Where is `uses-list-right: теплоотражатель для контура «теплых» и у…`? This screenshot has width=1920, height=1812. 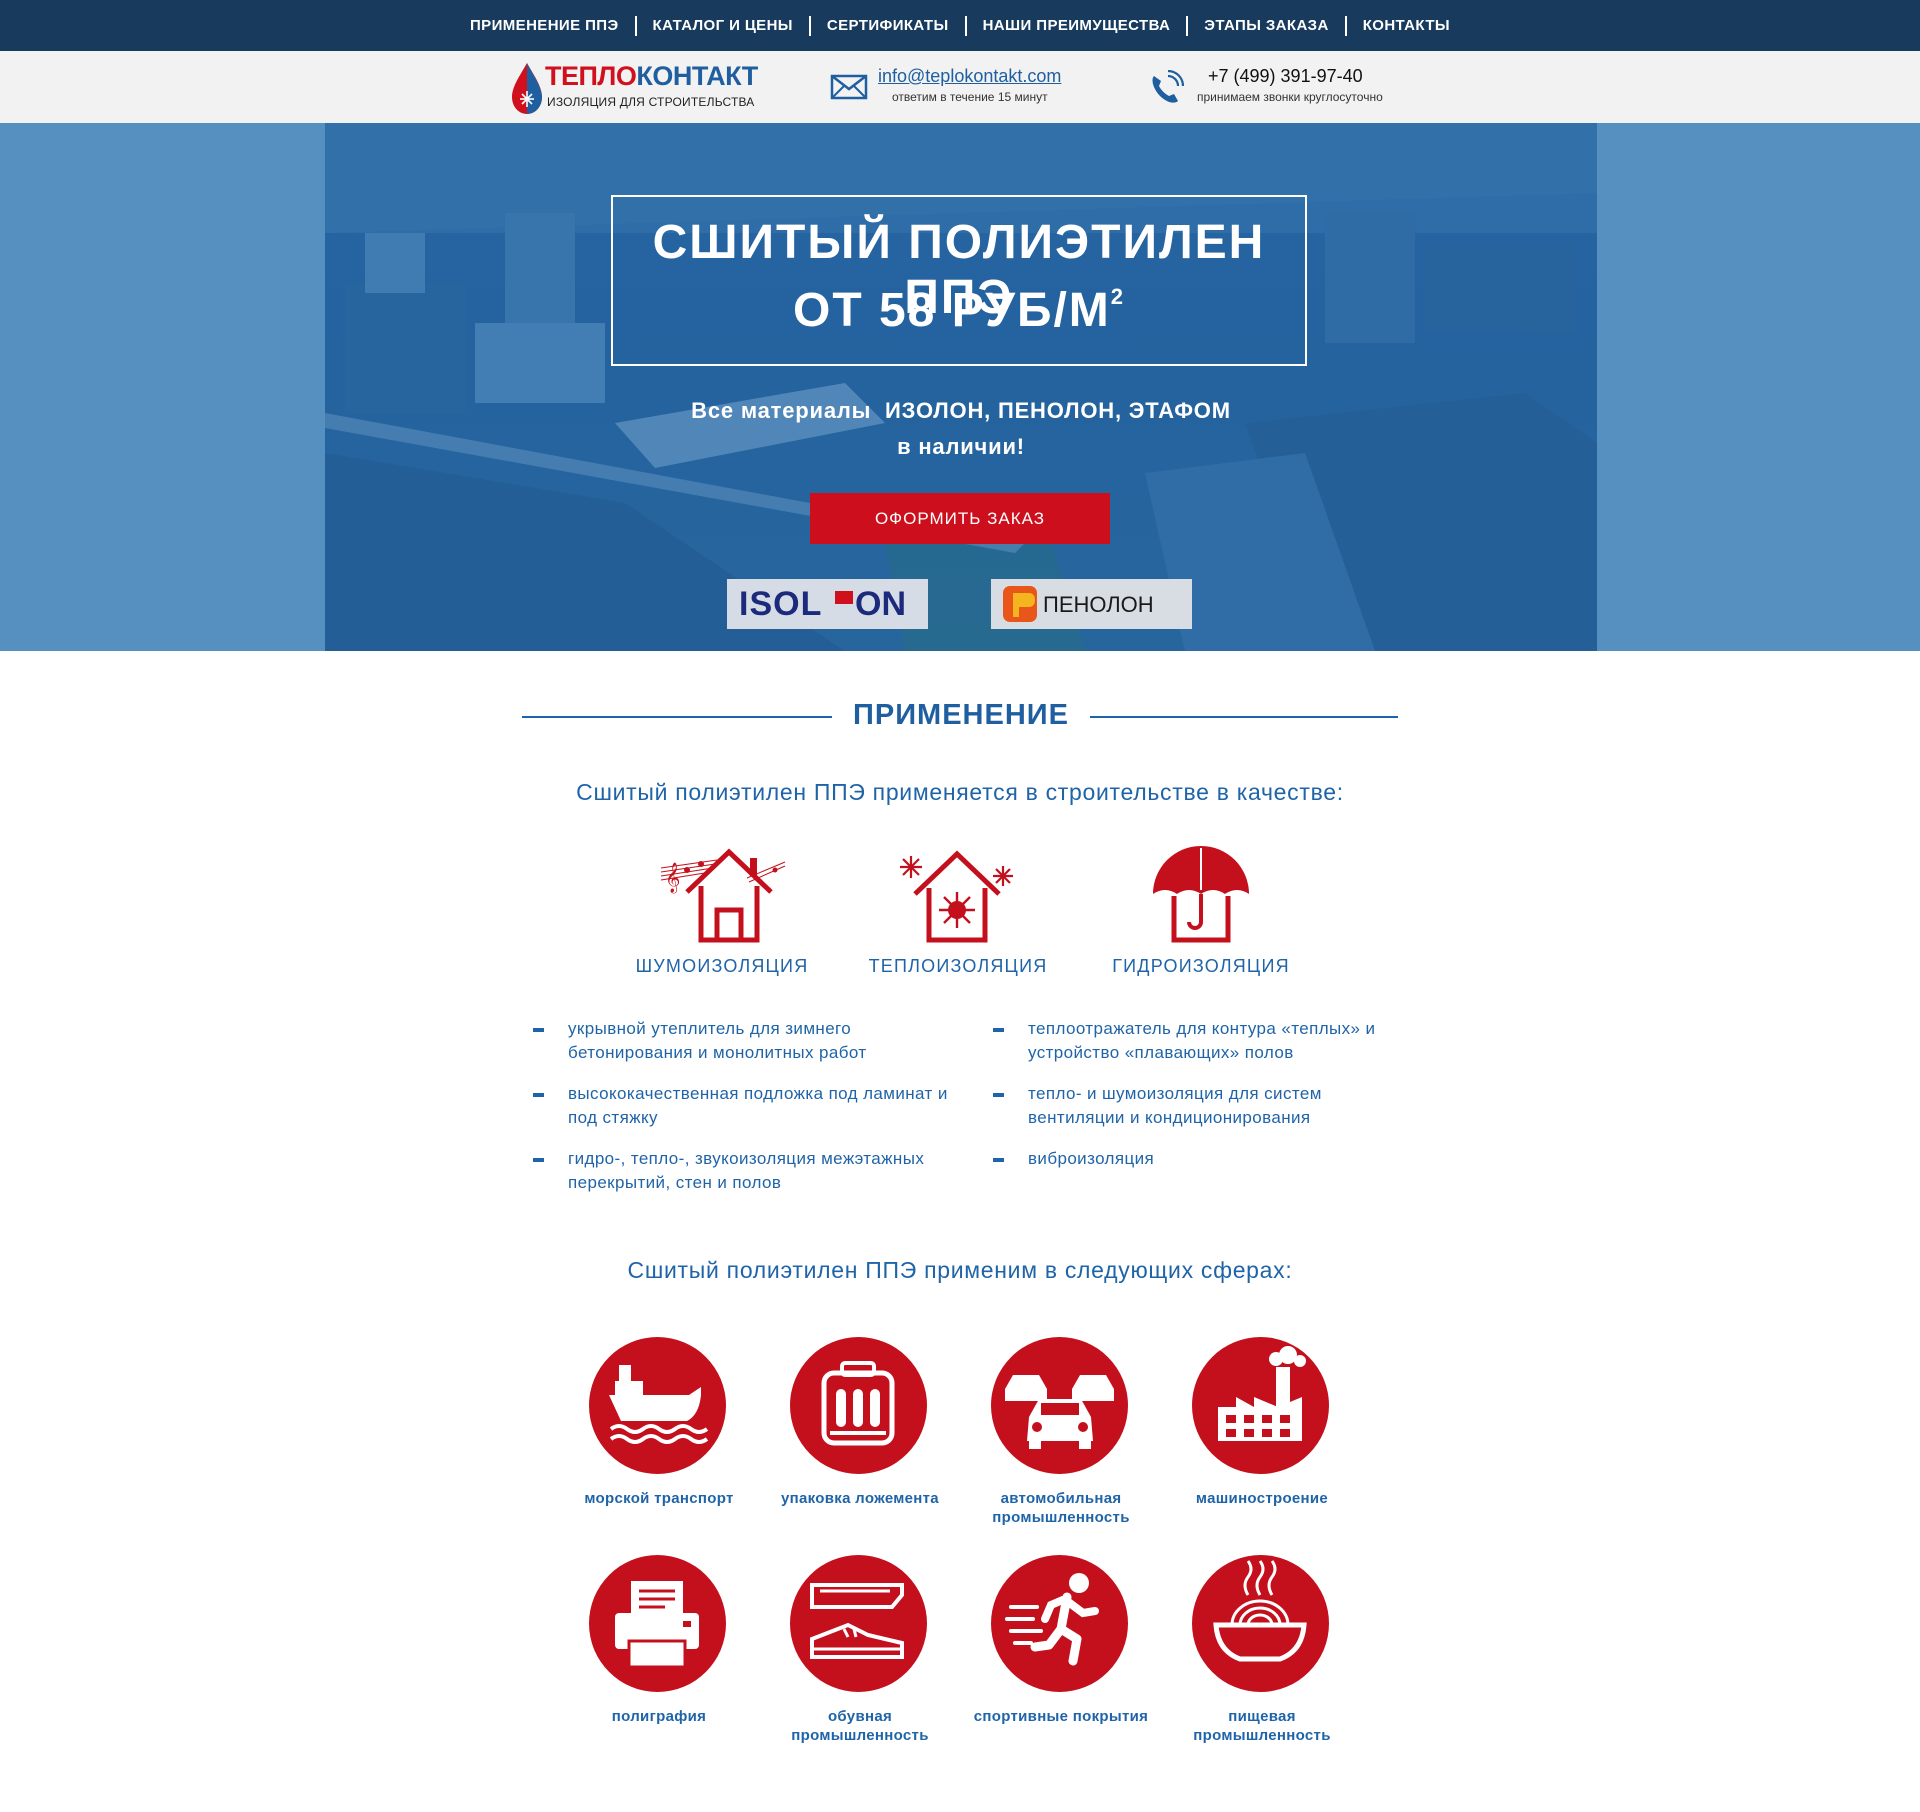 uses-list-right: теплоотражатель для контура «теплых» и у… is located at coordinates (1208, 1094).